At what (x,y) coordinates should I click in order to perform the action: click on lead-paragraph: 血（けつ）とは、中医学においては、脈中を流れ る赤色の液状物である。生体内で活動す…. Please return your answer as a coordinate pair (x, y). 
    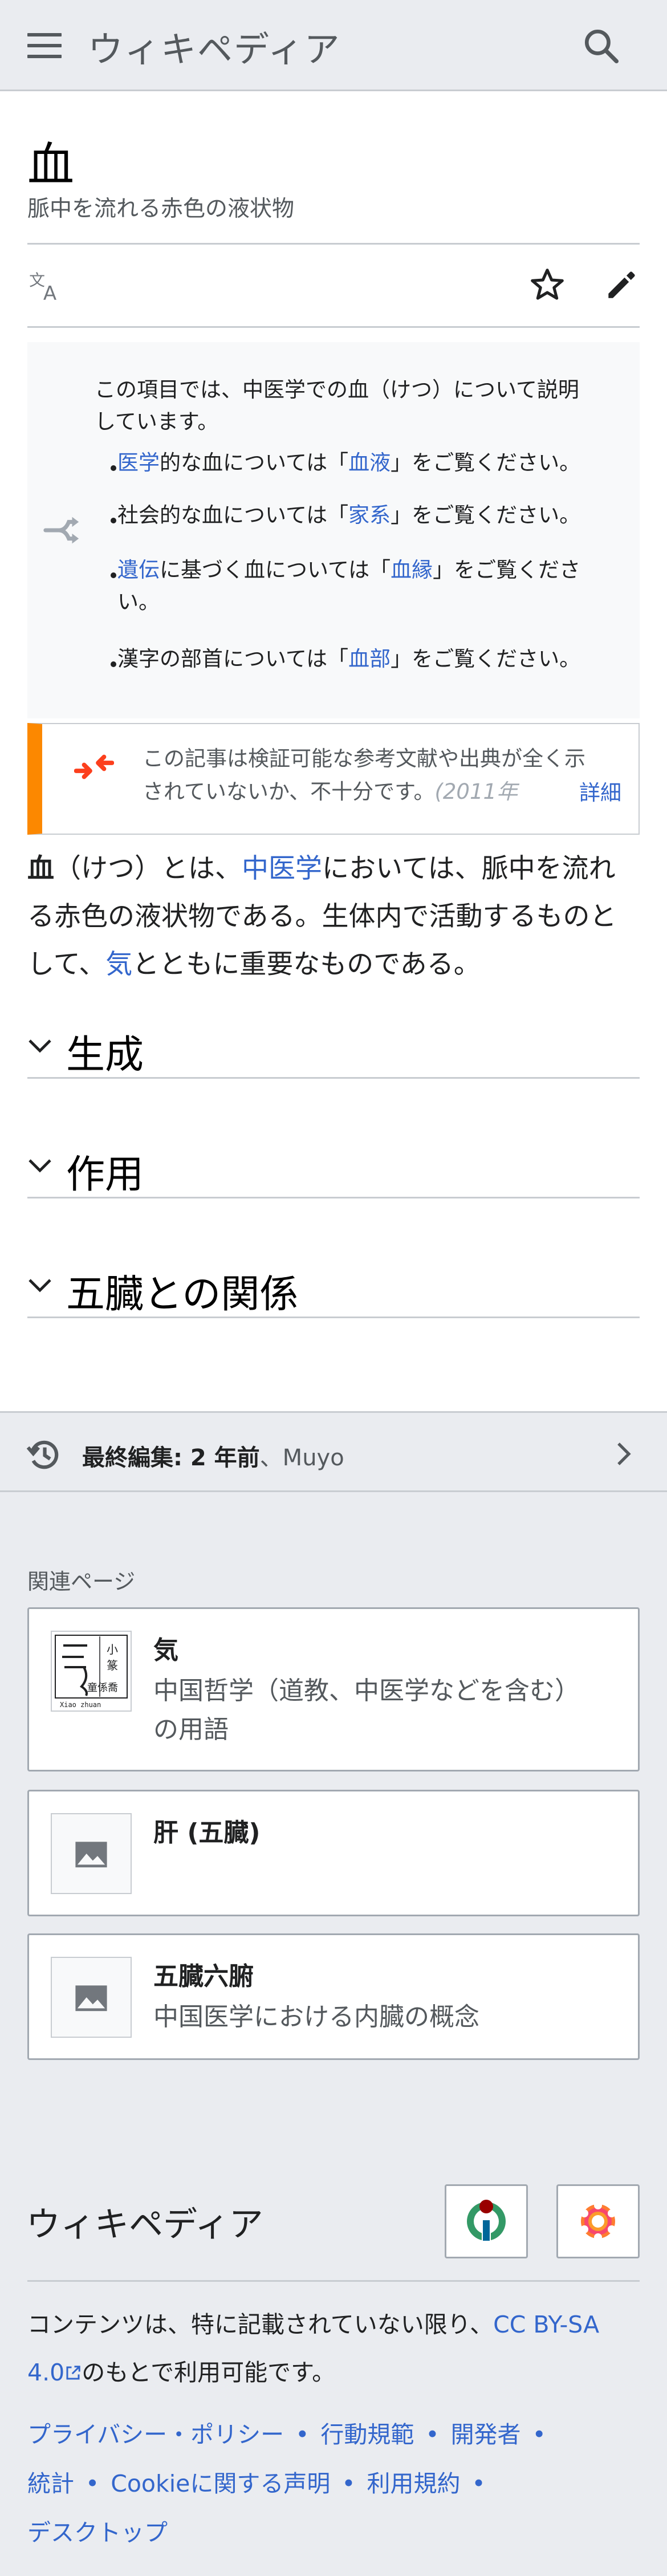
    Looking at the image, I should click on (322, 916).